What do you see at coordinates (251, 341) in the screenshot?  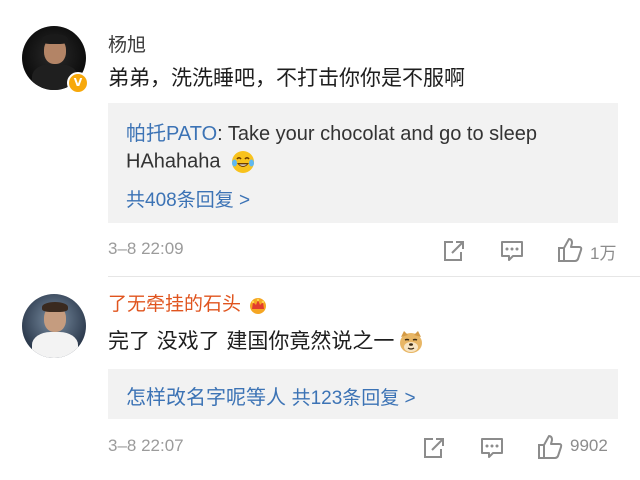 I see `comment-text-content: 完了 没戏了 建国你竟然说之一` at bounding box center [251, 341].